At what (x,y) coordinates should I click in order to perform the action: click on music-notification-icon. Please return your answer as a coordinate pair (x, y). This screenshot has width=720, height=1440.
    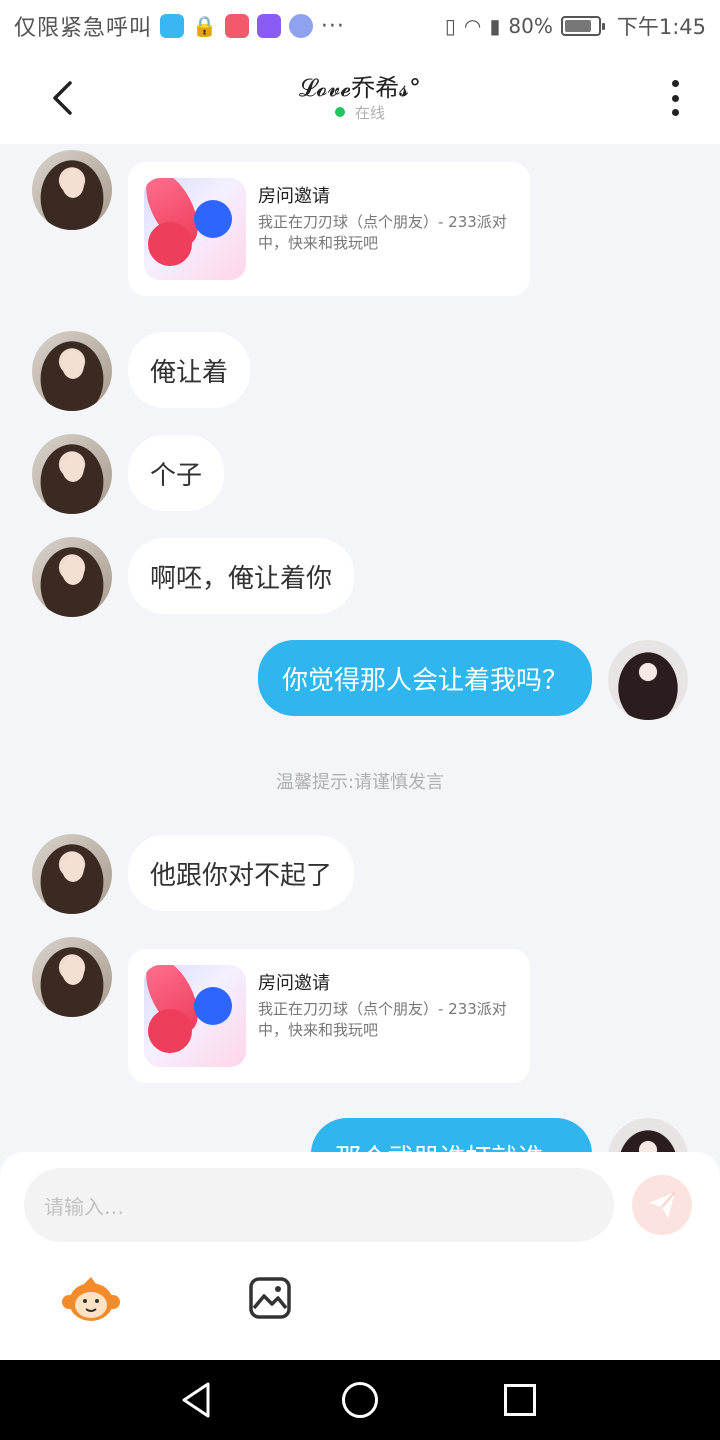
    Looking at the image, I should click on (300, 26).